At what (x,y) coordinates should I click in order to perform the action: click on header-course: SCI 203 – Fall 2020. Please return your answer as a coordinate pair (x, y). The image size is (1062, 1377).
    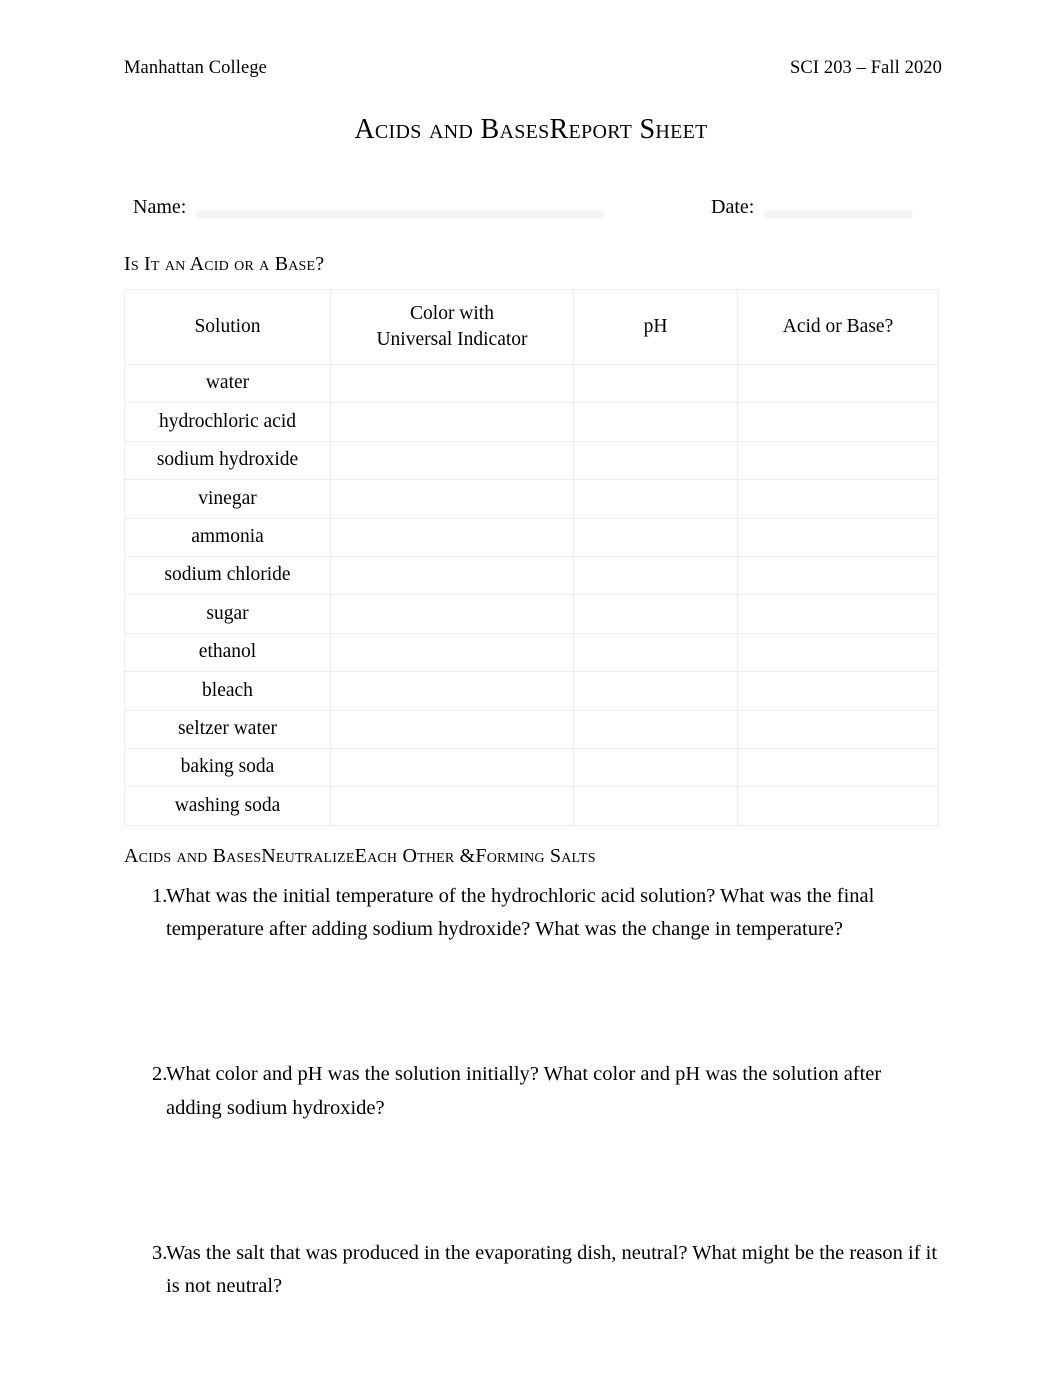
    Looking at the image, I should click on (866, 68).